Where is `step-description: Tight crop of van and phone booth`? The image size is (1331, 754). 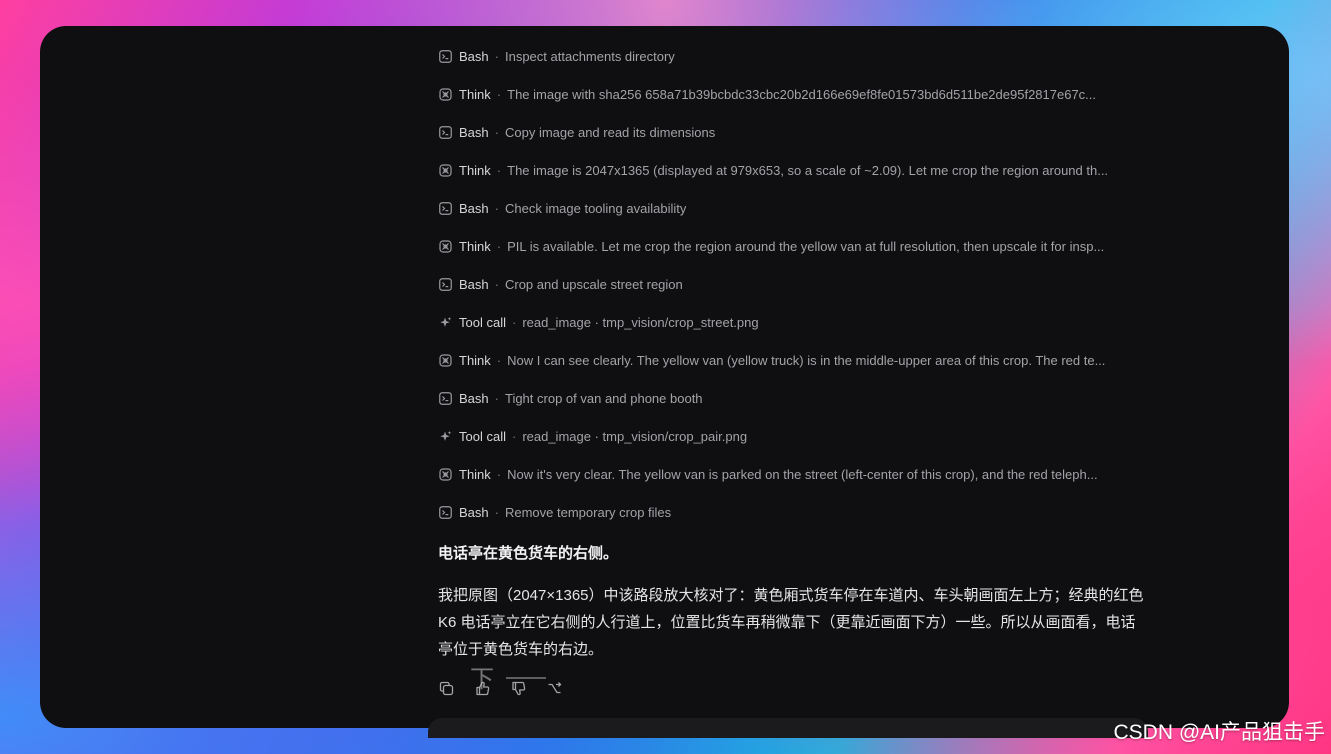
step-description: Tight crop of van and phone booth is located at coordinates (603, 398).